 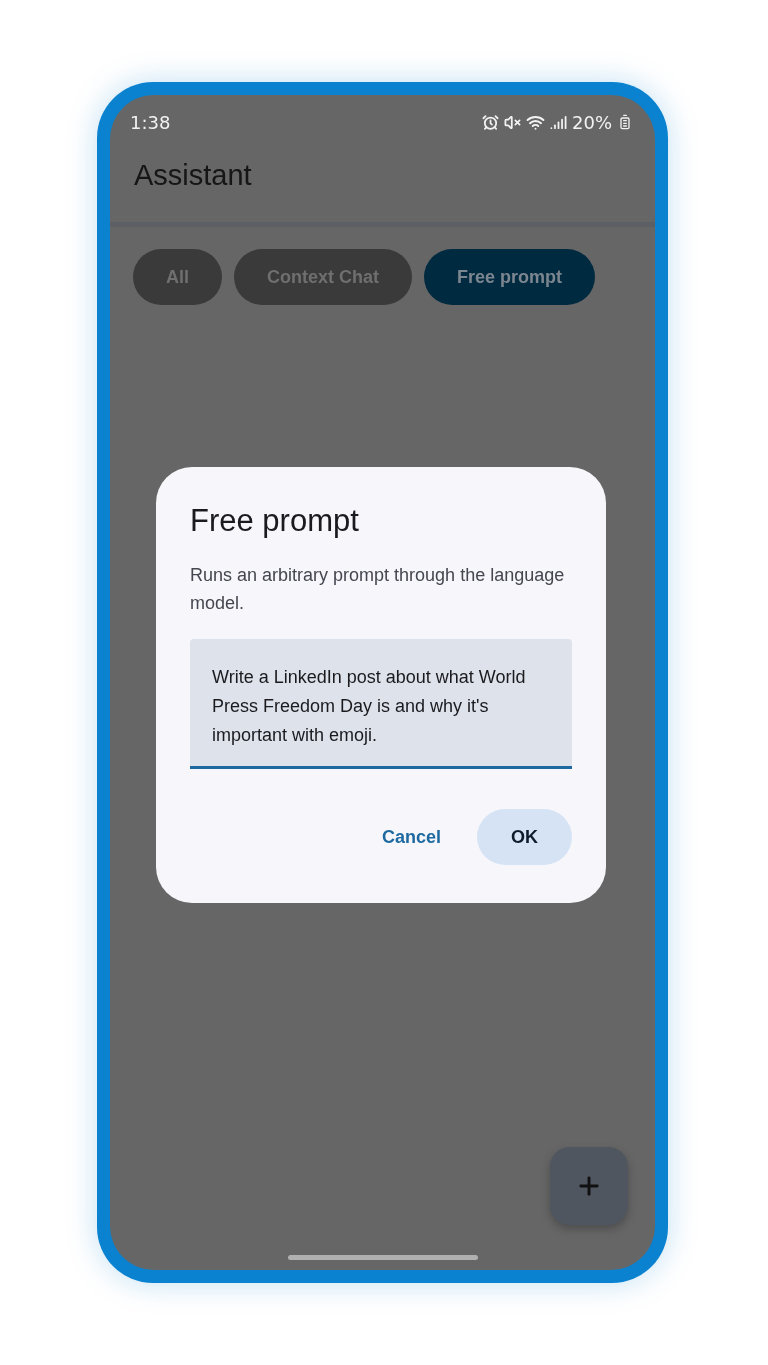 I want to click on dialog-title: Free prompt, so click(x=275, y=521).